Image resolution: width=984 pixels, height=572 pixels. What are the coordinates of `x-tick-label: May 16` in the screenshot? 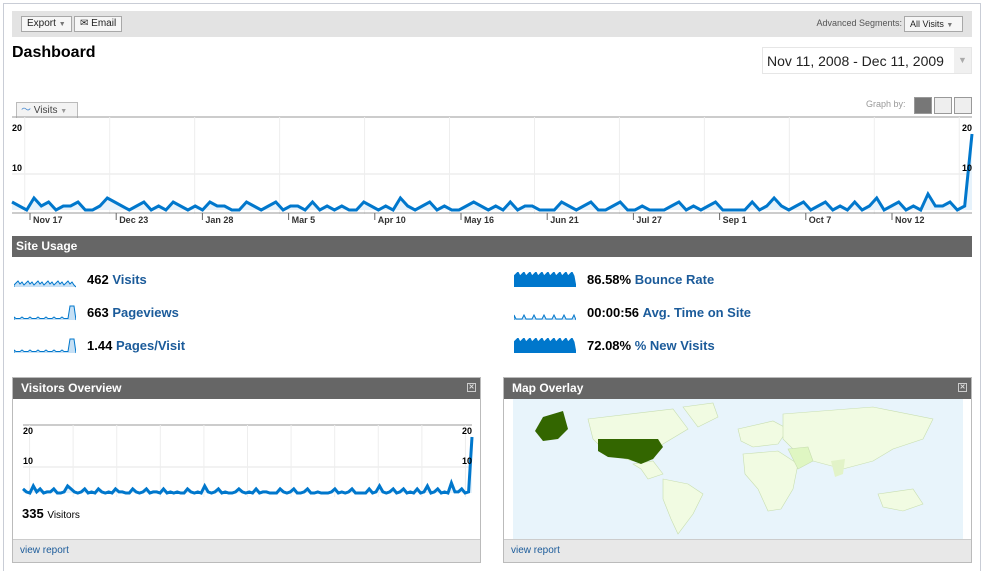 It's located at (479, 220).